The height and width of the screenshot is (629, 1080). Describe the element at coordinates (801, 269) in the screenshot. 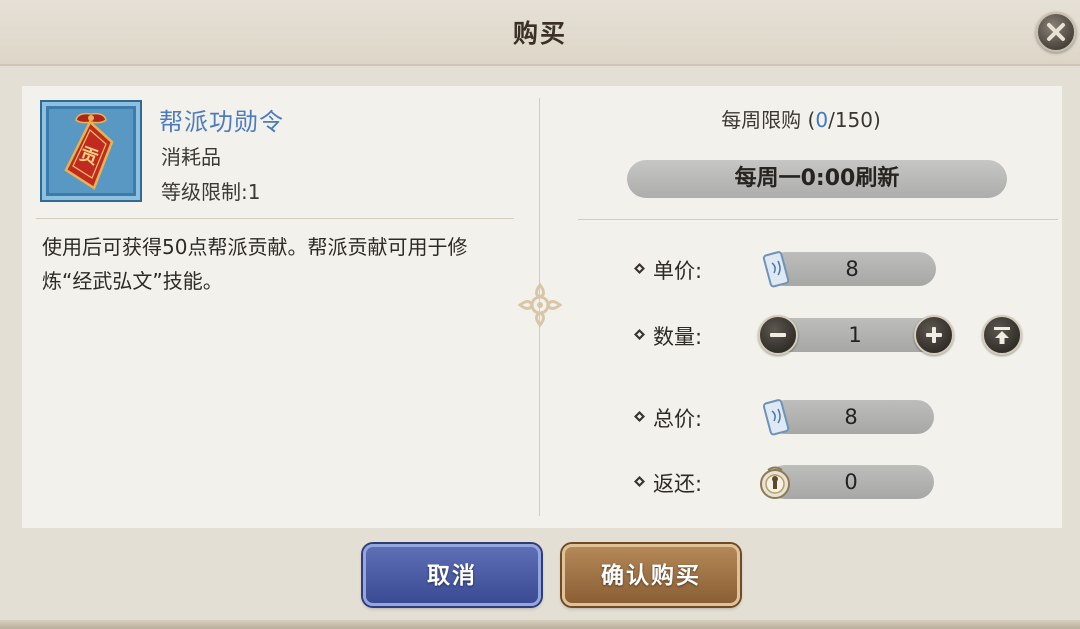

I see `unit-price-row: 单价: 8` at that location.